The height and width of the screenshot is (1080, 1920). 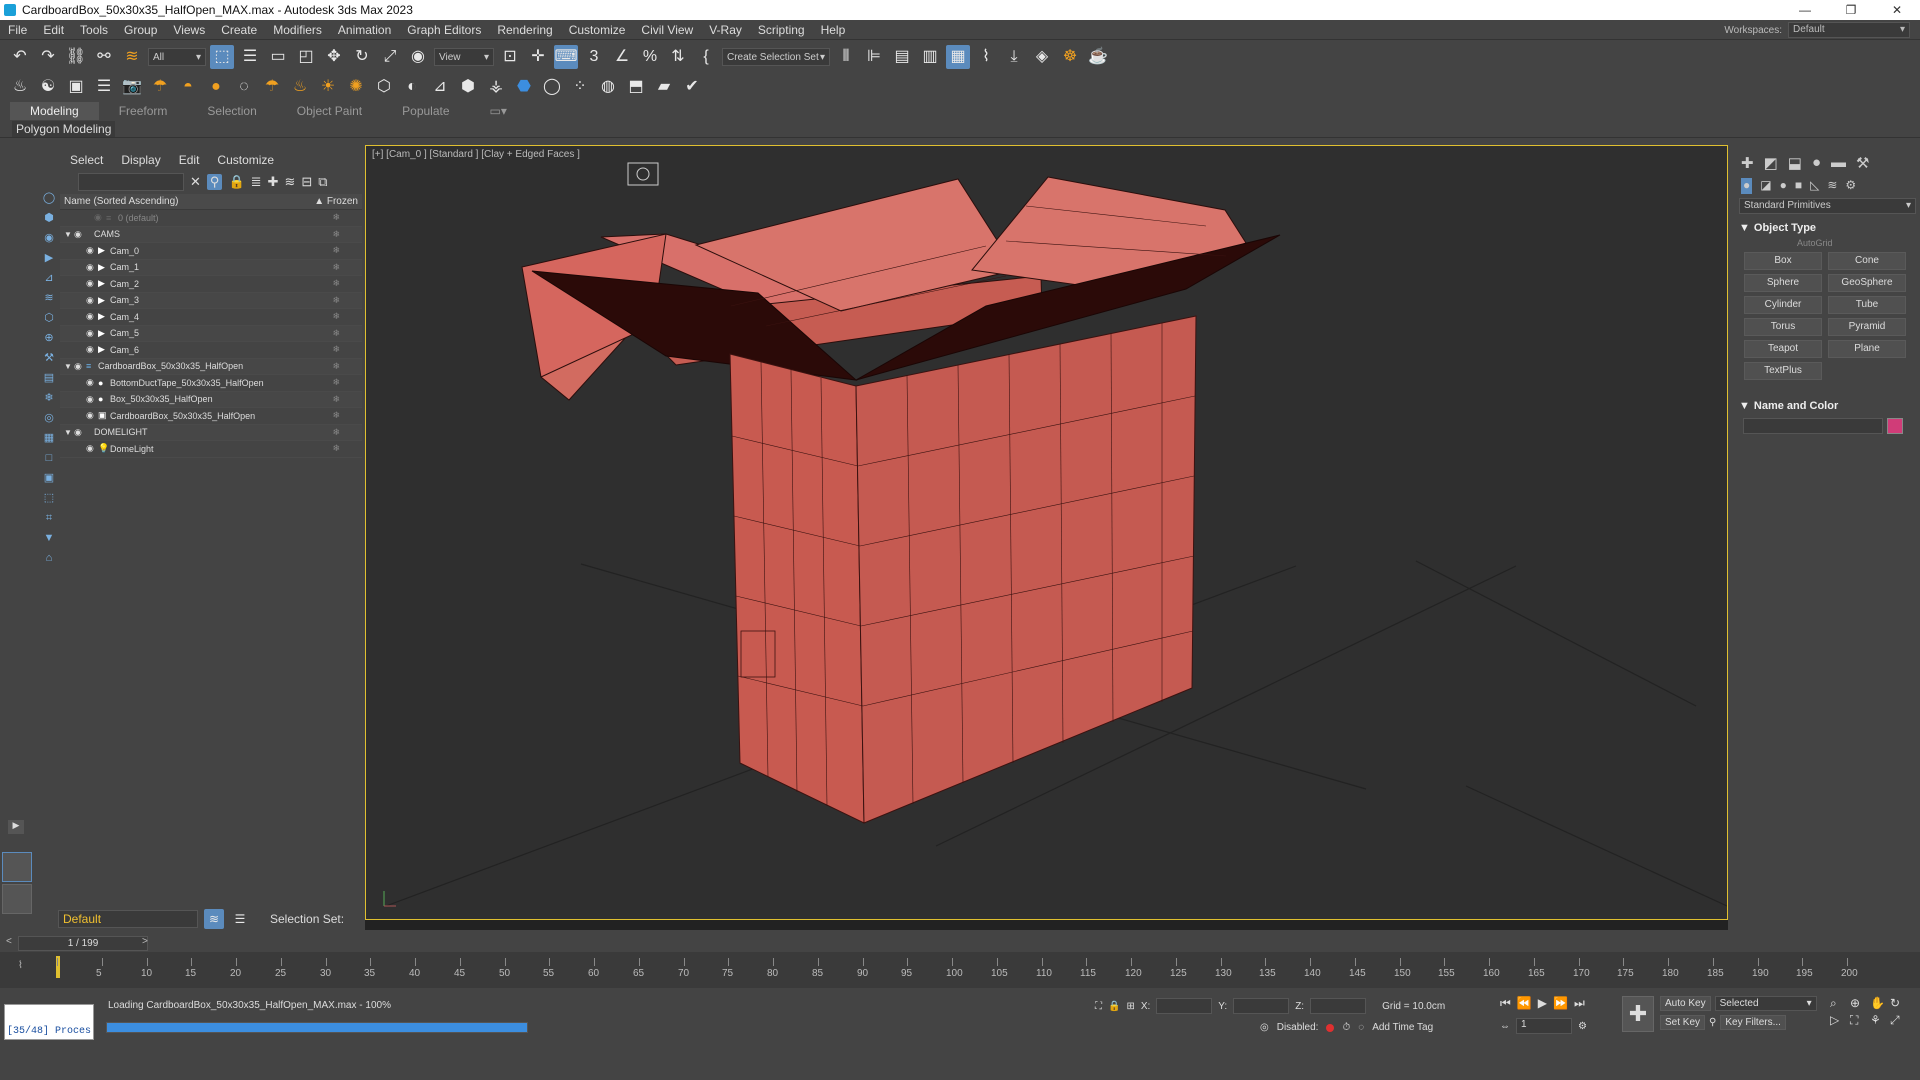 What do you see at coordinates (49, 518) in the screenshot?
I see `filter-icon: ⌗` at bounding box center [49, 518].